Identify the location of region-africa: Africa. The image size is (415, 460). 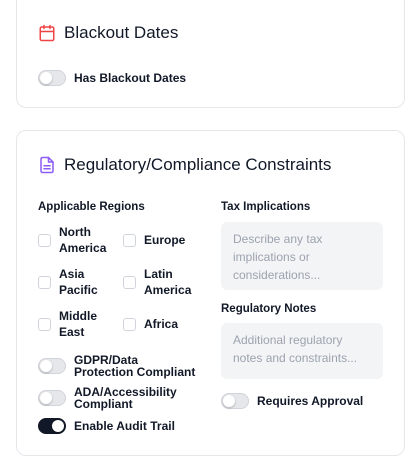
(150, 324).